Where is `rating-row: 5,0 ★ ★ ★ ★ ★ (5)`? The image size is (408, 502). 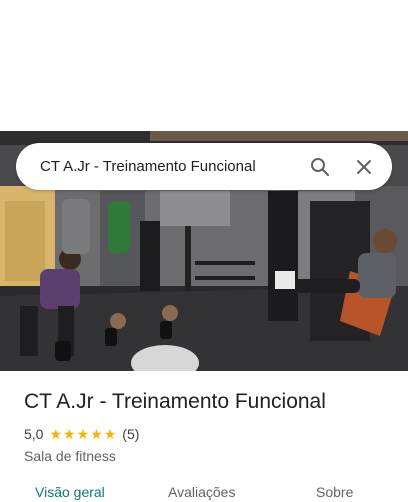
rating-row: 5,0 ★ ★ ★ ★ ★ (5) is located at coordinates (209, 434).